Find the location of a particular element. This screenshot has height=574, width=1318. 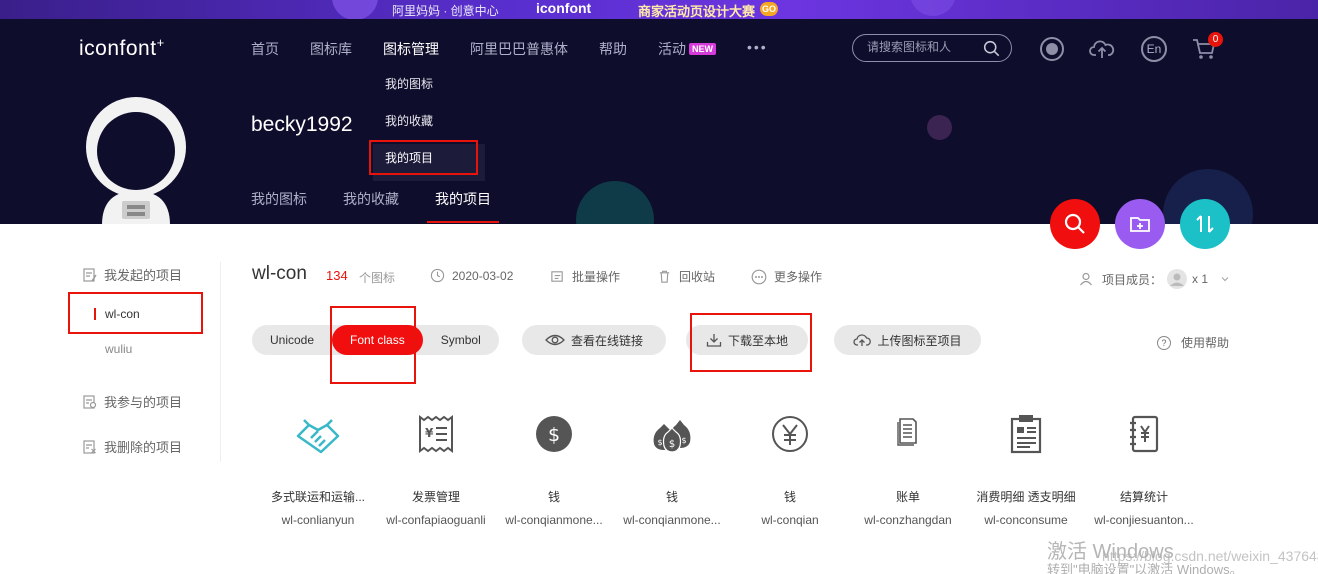

batch-operations-label: 批量操作 is located at coordinates (596, 277).